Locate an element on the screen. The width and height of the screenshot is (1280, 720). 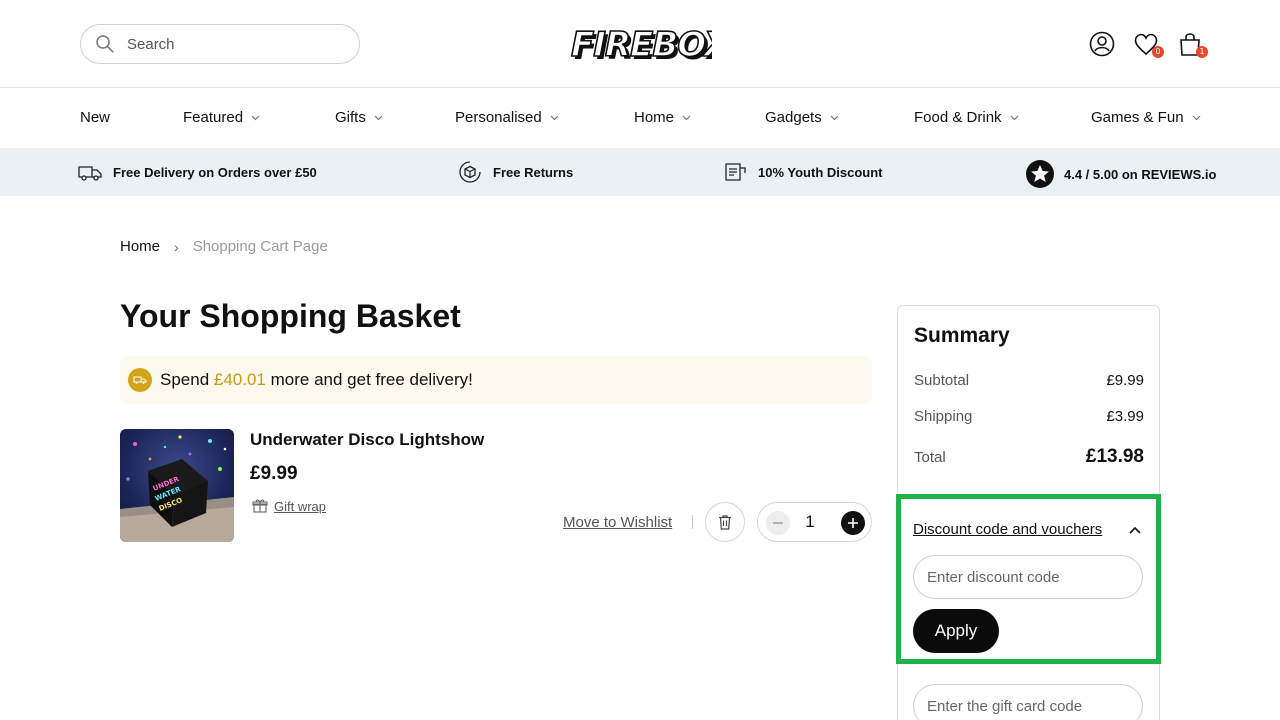
gift-card-input is located at coordinates (1028, 702).